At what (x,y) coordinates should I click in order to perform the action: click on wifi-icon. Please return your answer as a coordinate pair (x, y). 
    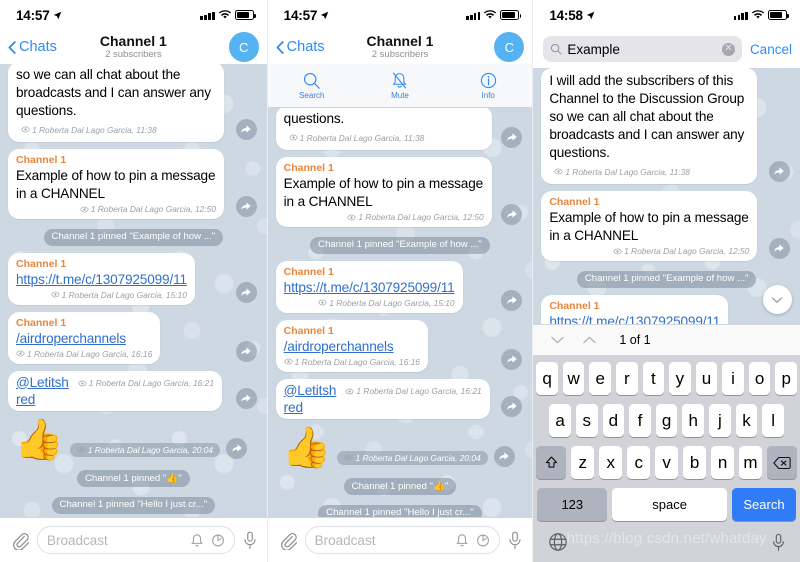
    Looking at the image, I should click on (490, 14).